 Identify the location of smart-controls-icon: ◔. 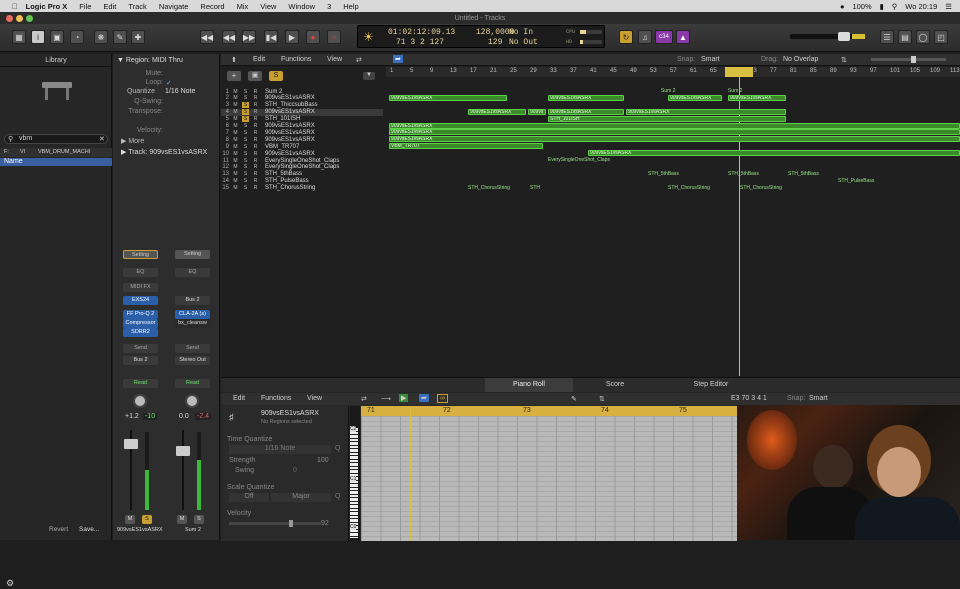
(77, 37).